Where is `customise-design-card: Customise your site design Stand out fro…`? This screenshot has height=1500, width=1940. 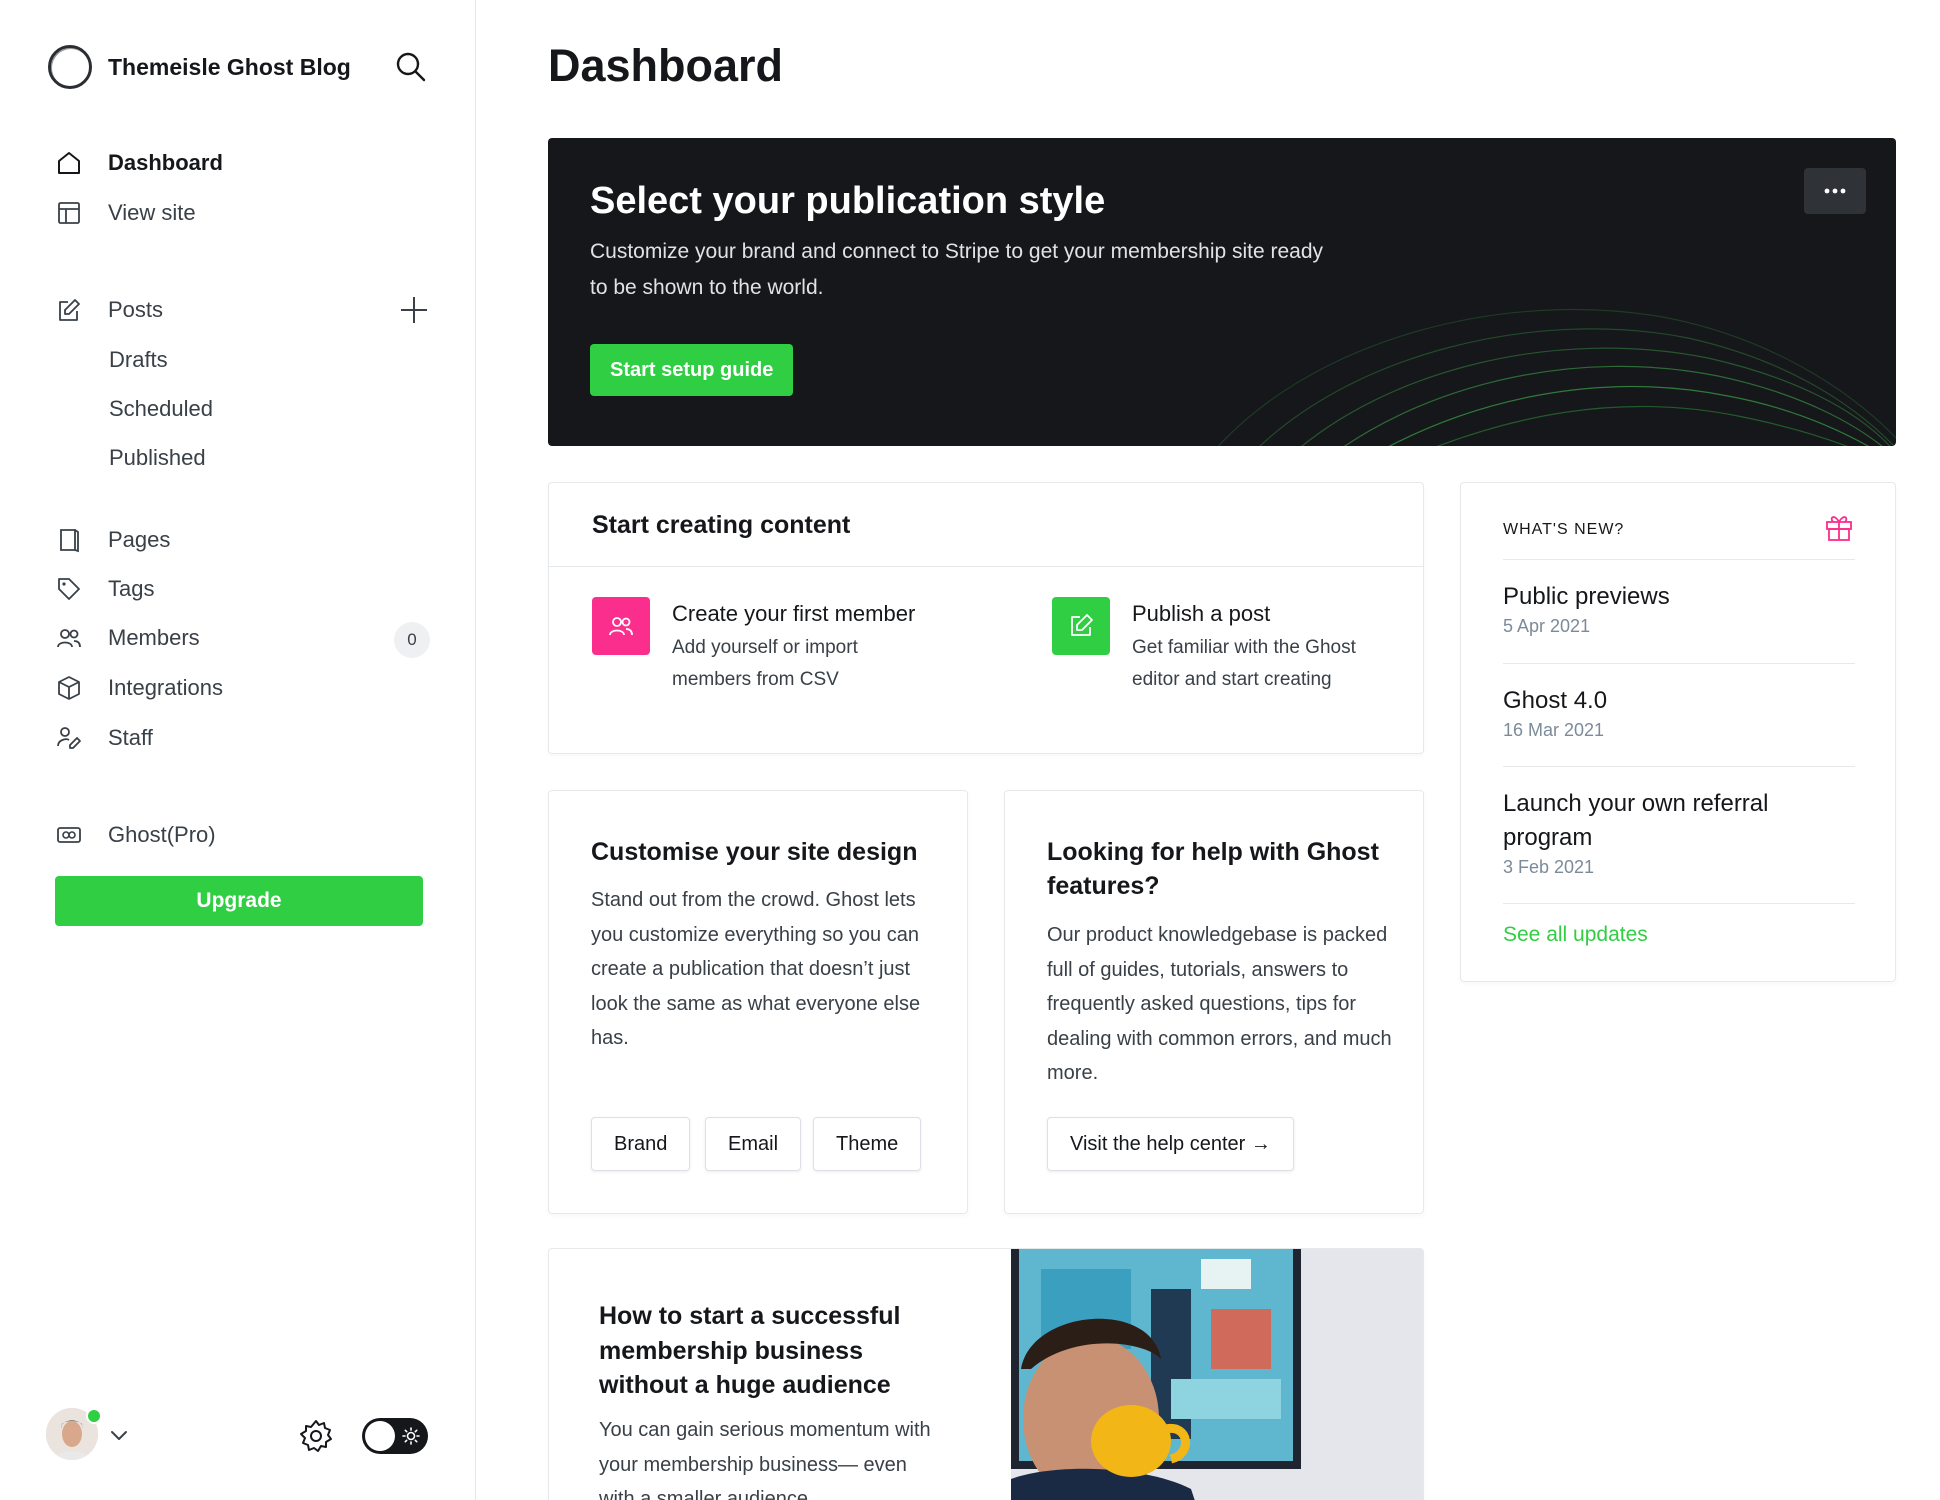 customise-design-card: Customise your site design Stand out fro… is located at coordinates (758, 1002).